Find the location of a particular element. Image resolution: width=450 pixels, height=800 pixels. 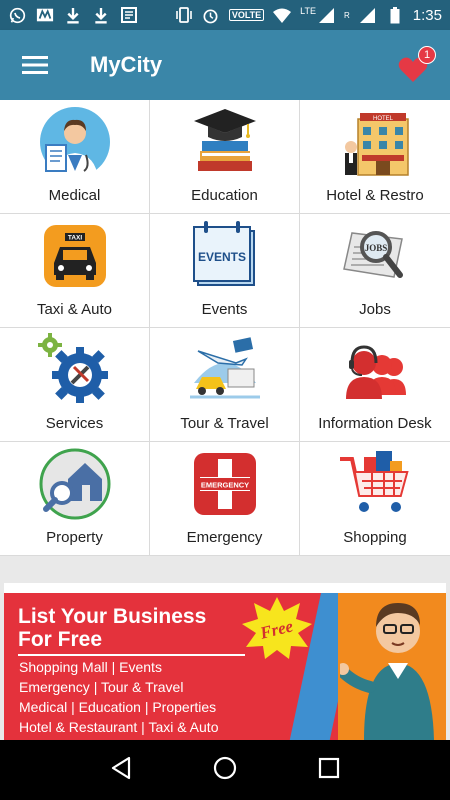

home-button is located at coordinates (225, 770).